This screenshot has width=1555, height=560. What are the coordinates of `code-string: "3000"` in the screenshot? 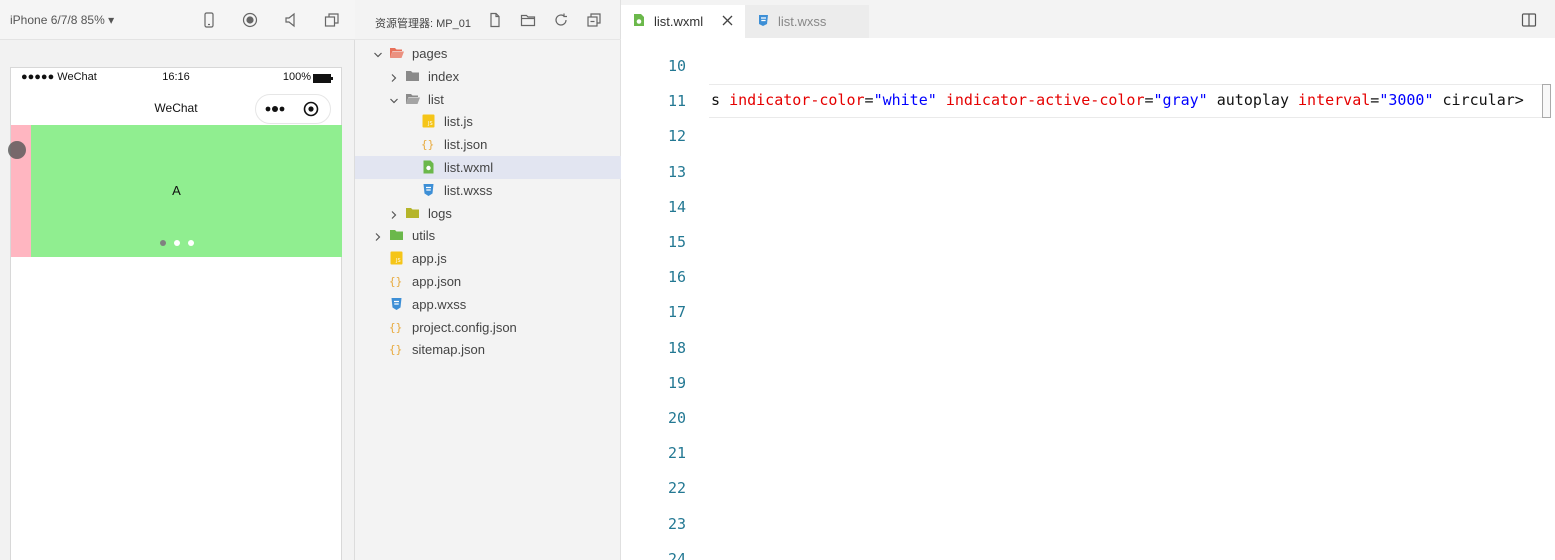 It's located at (1406, 100).